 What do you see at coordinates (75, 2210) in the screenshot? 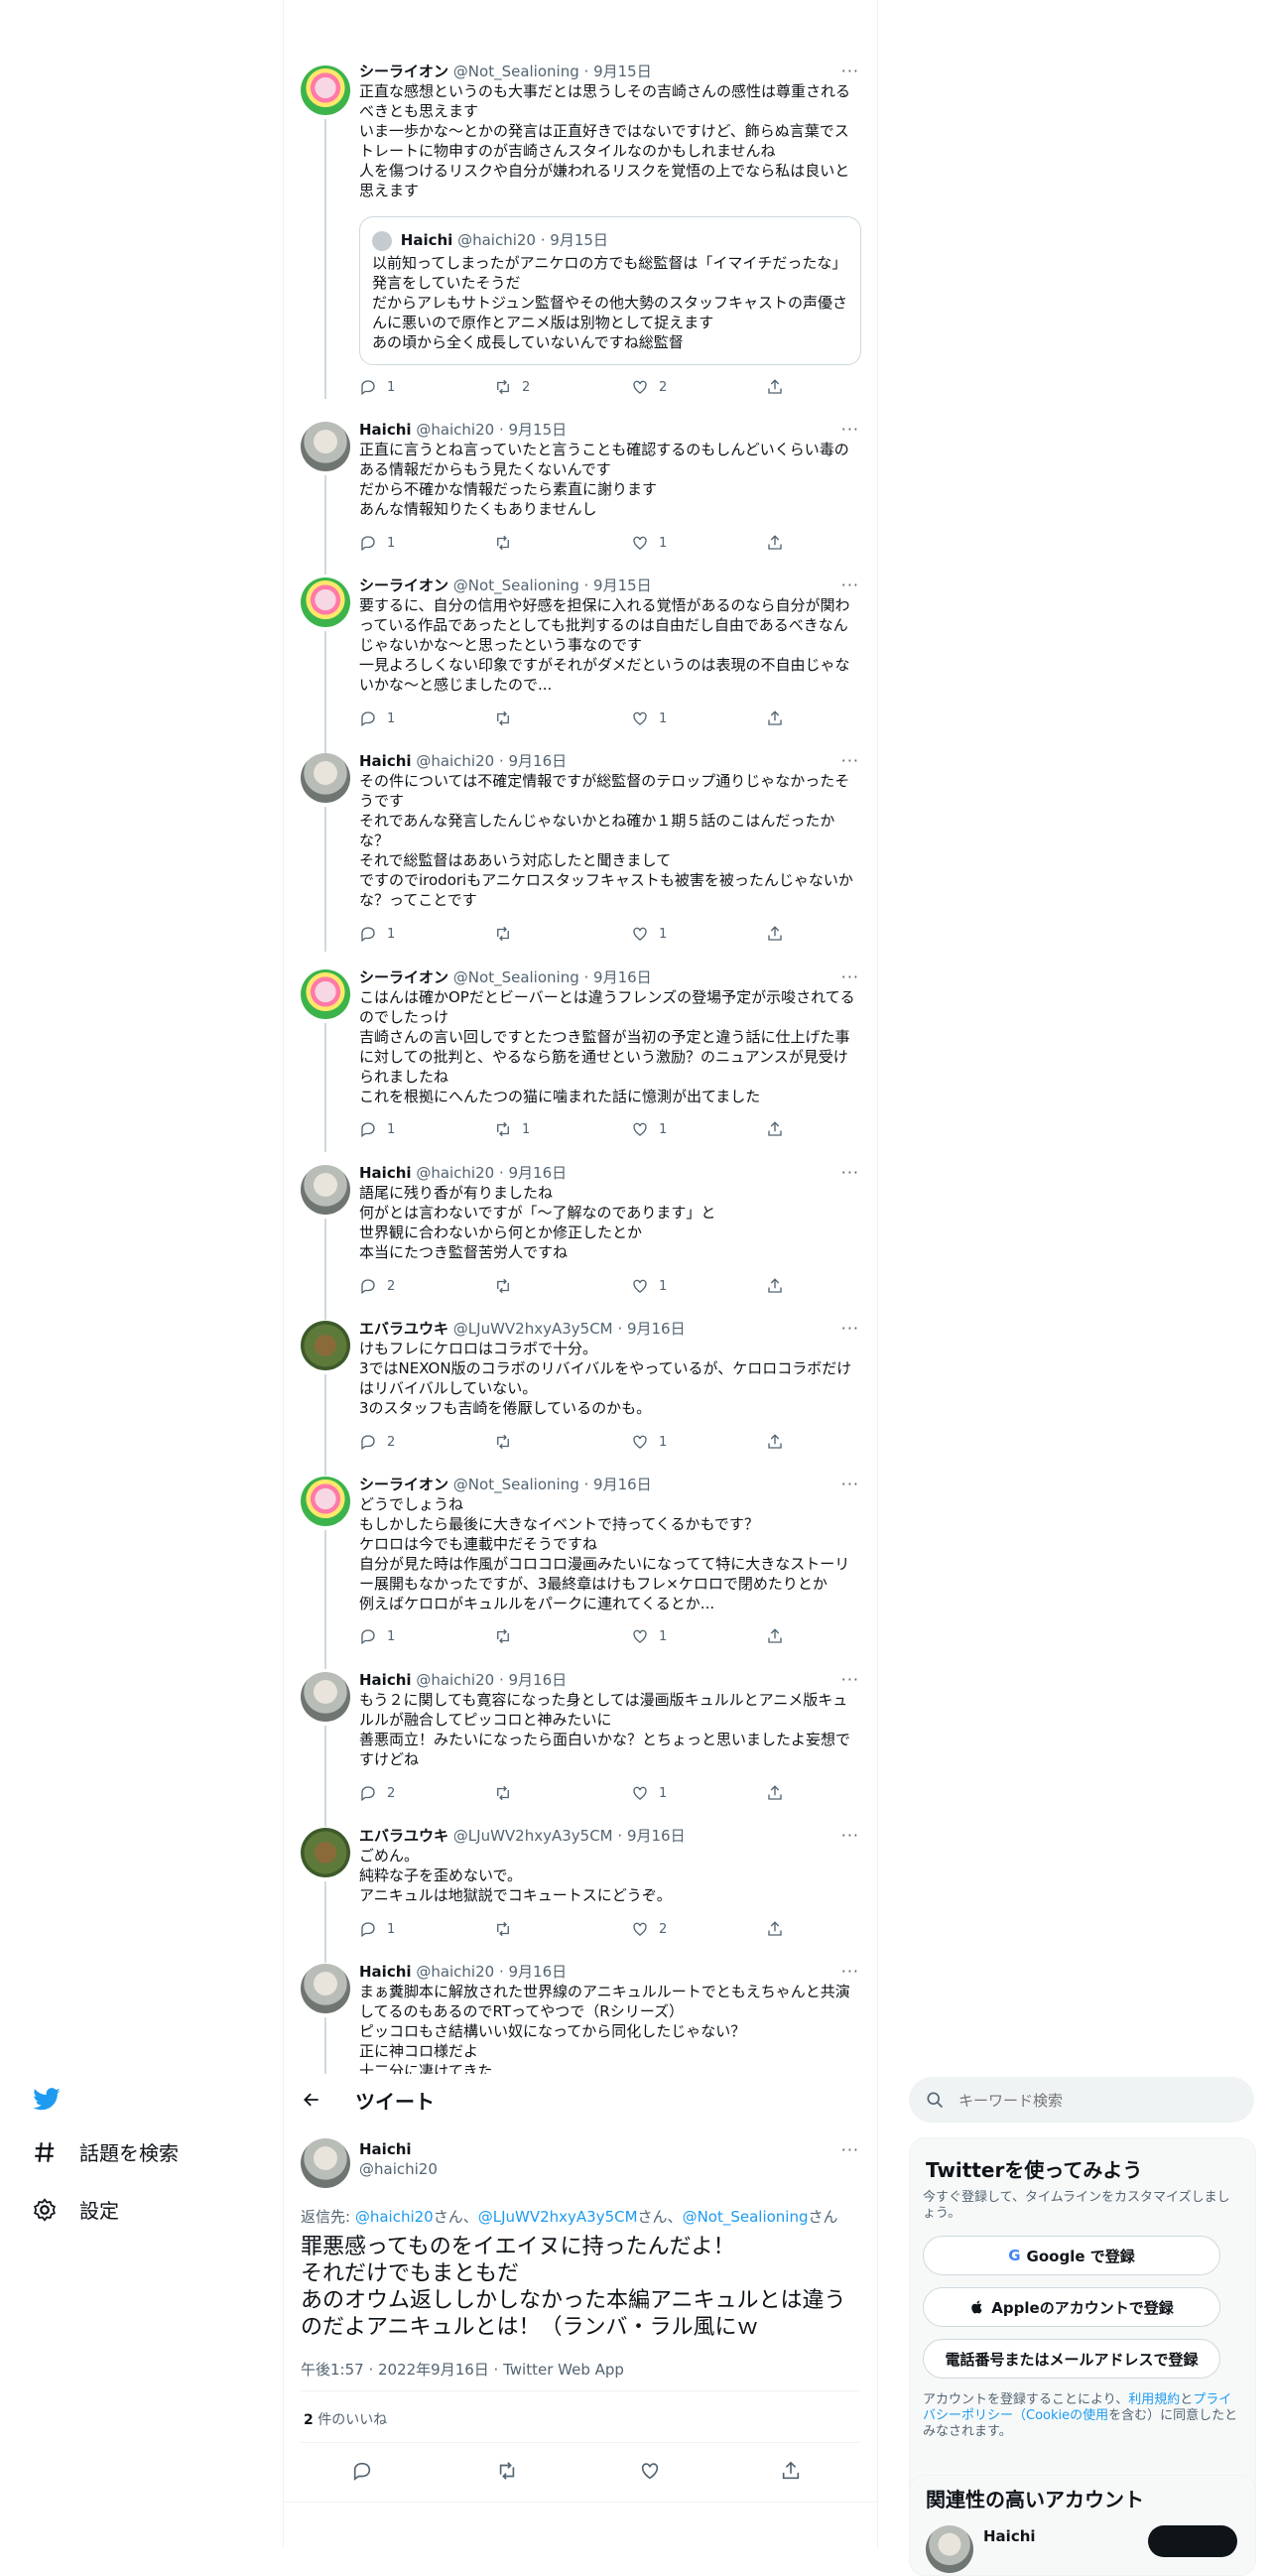
I see `nav-settings: 設定` at bounding box center [75, 2210].